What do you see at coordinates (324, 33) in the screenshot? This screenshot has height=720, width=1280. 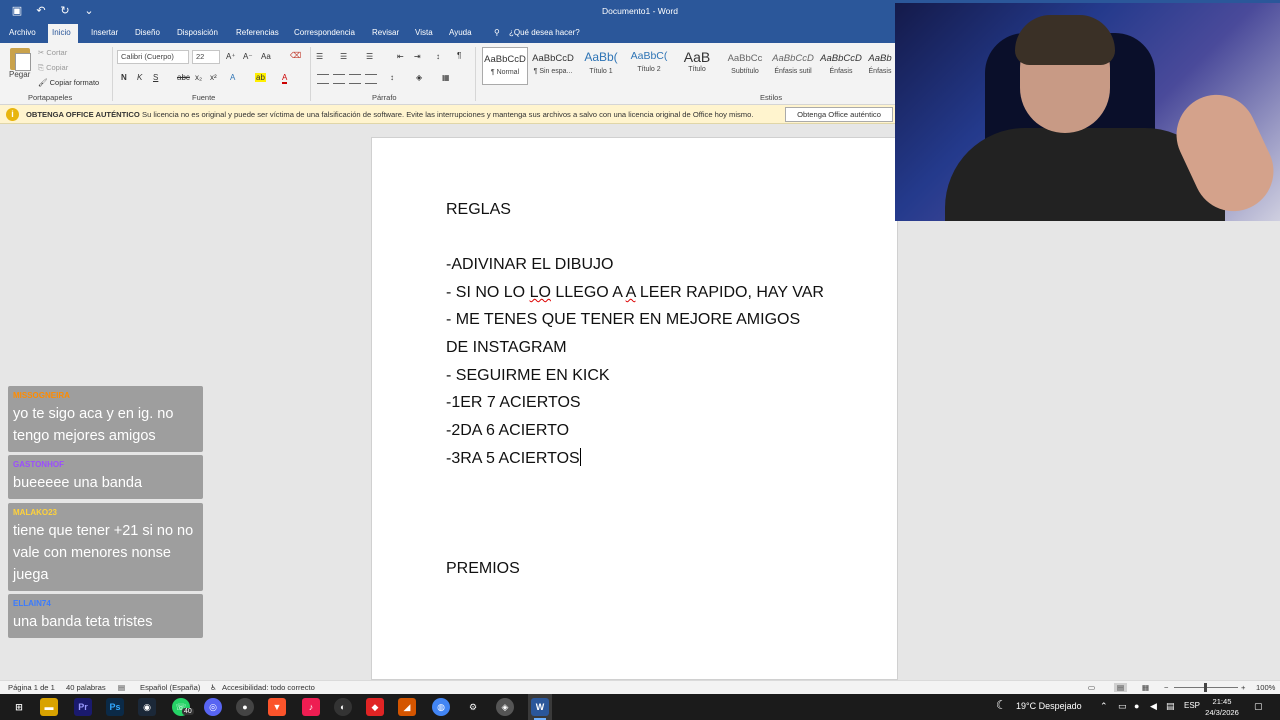 I see `tab-correspondencia: Correspondencia` at bounding box center [324, 33].